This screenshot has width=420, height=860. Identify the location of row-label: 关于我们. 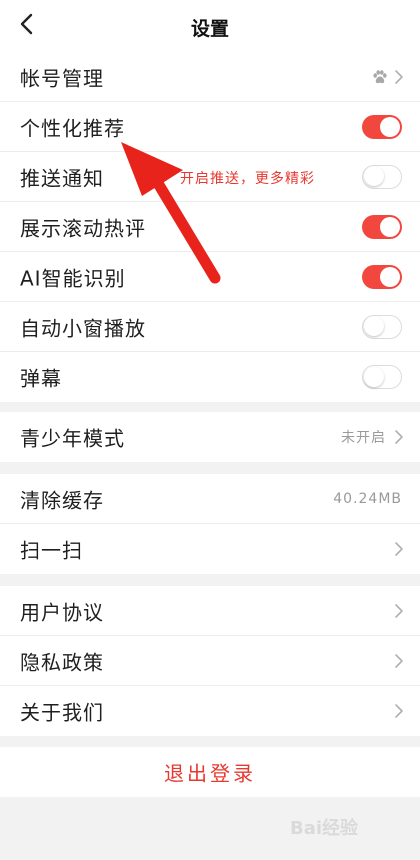
(62, 712).